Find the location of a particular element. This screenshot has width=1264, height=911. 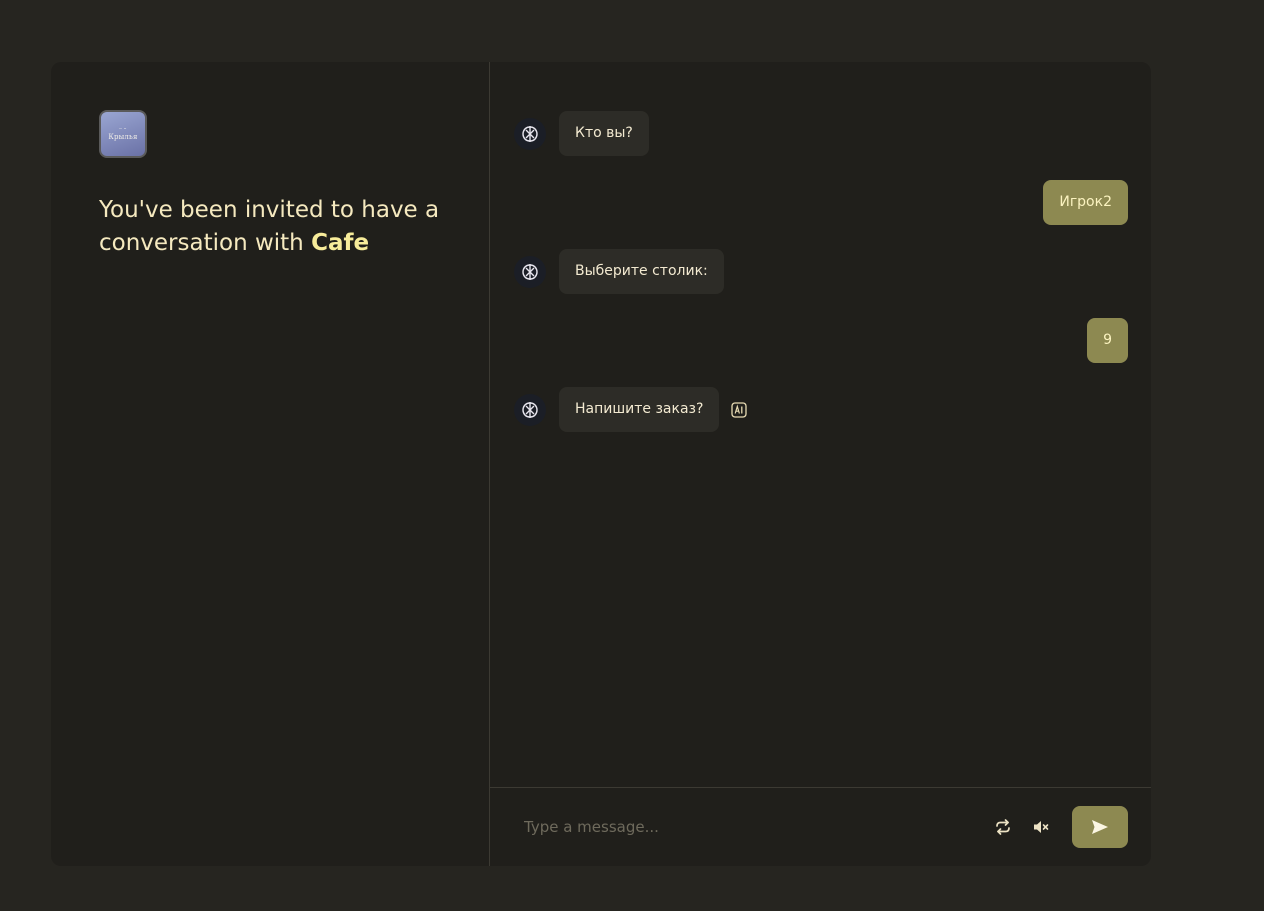

brand-logo: ᵕ ᵕ Крылья is located at coordinates (123, 134).